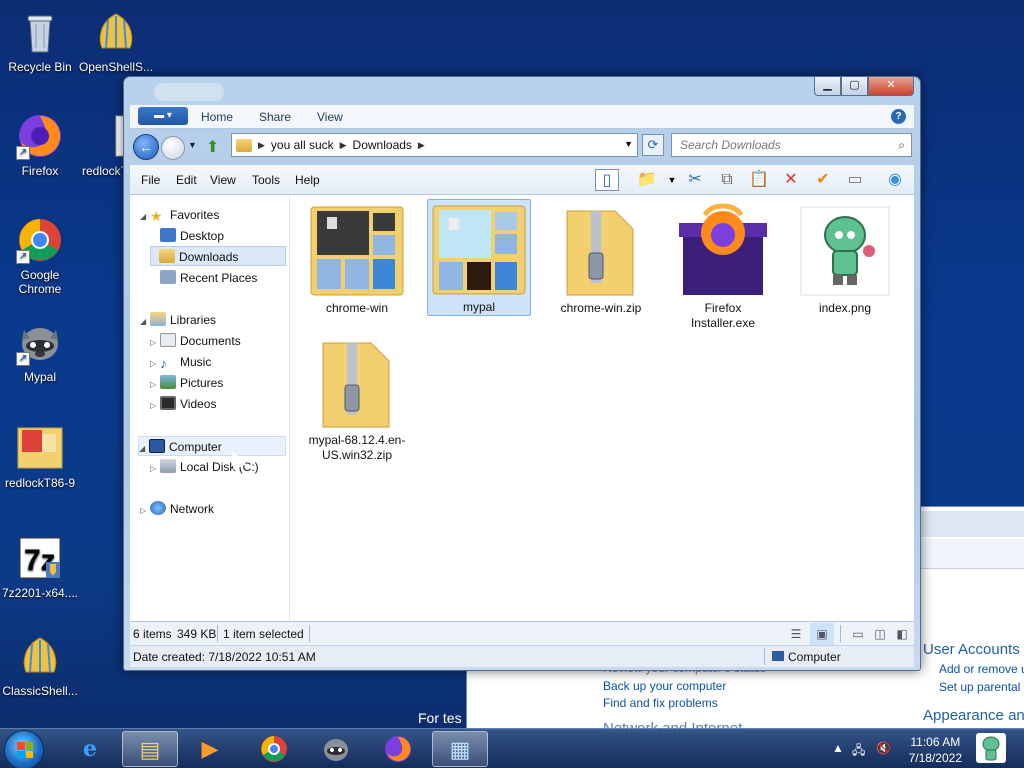 This screenshot has width=1024, height=768. Describe the element at coordinates (727, 180) in the screenshot. I see `copy-icon: ⧉` at that location.